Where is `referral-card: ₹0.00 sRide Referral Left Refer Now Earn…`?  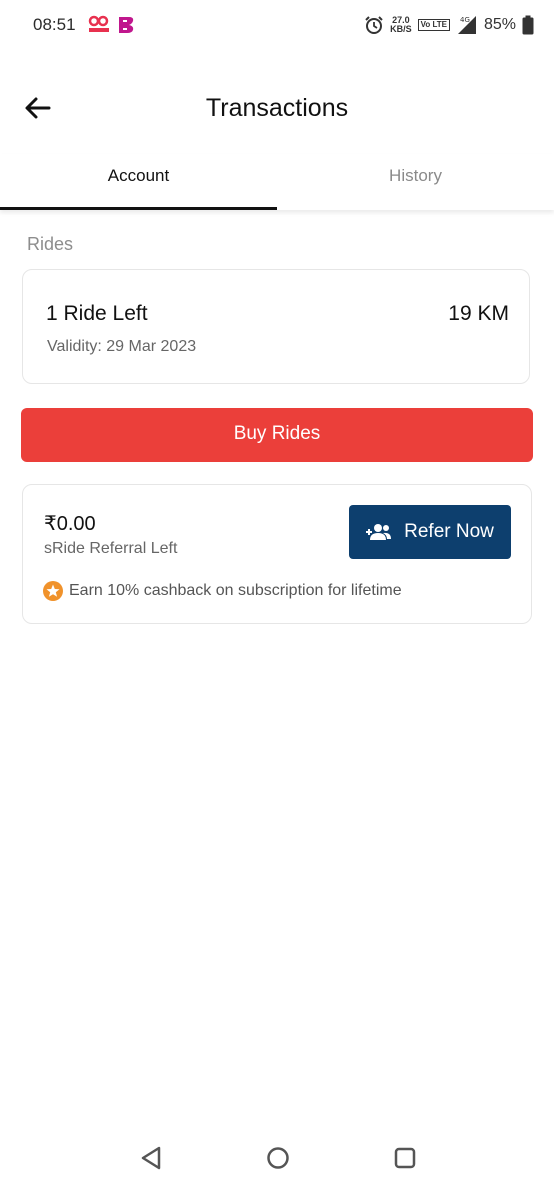
referral-card: ₹0.00 sRide Referral Left Refer Now Earn… is located at coordinates (277, 554).